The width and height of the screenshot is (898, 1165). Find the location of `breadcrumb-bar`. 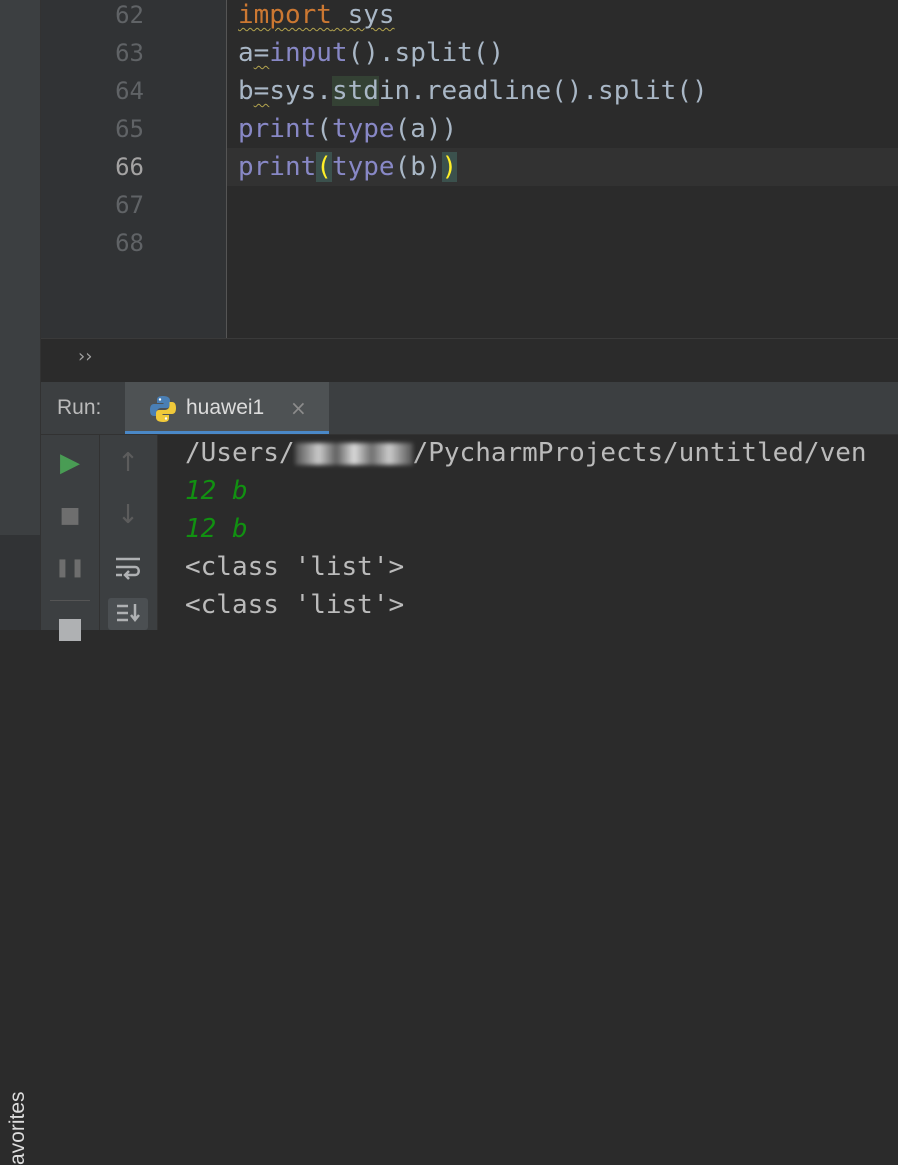

breadcrumb-bar is located at coordinates (469, 360).